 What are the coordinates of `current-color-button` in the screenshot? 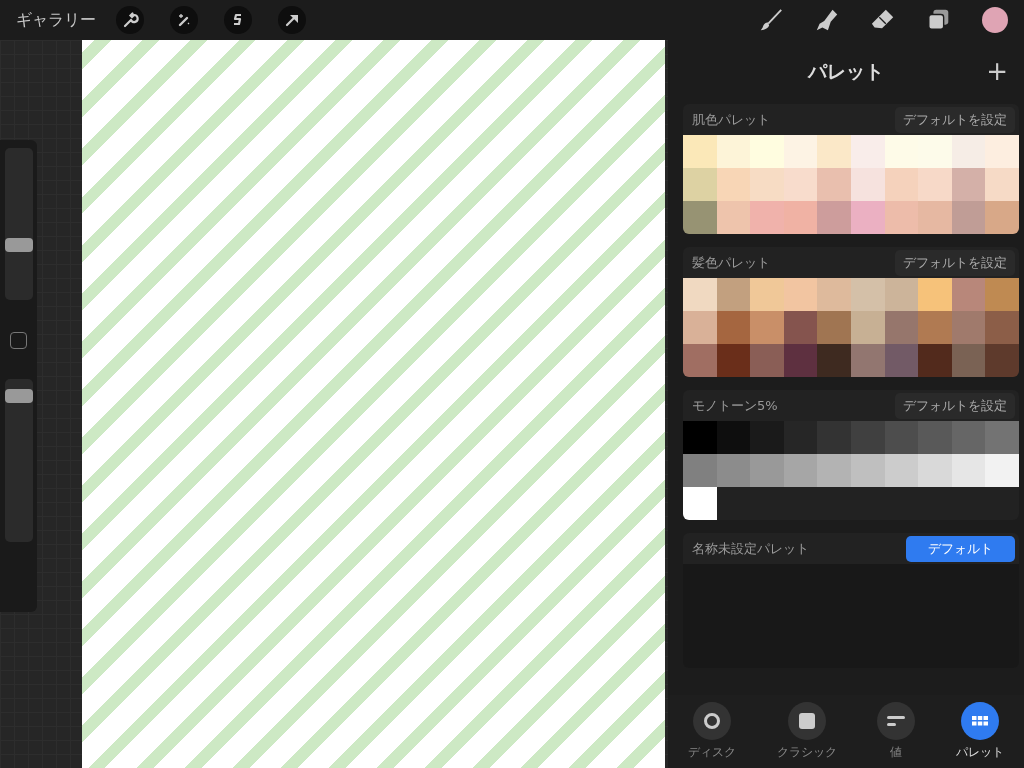 It's located at (995, 20).